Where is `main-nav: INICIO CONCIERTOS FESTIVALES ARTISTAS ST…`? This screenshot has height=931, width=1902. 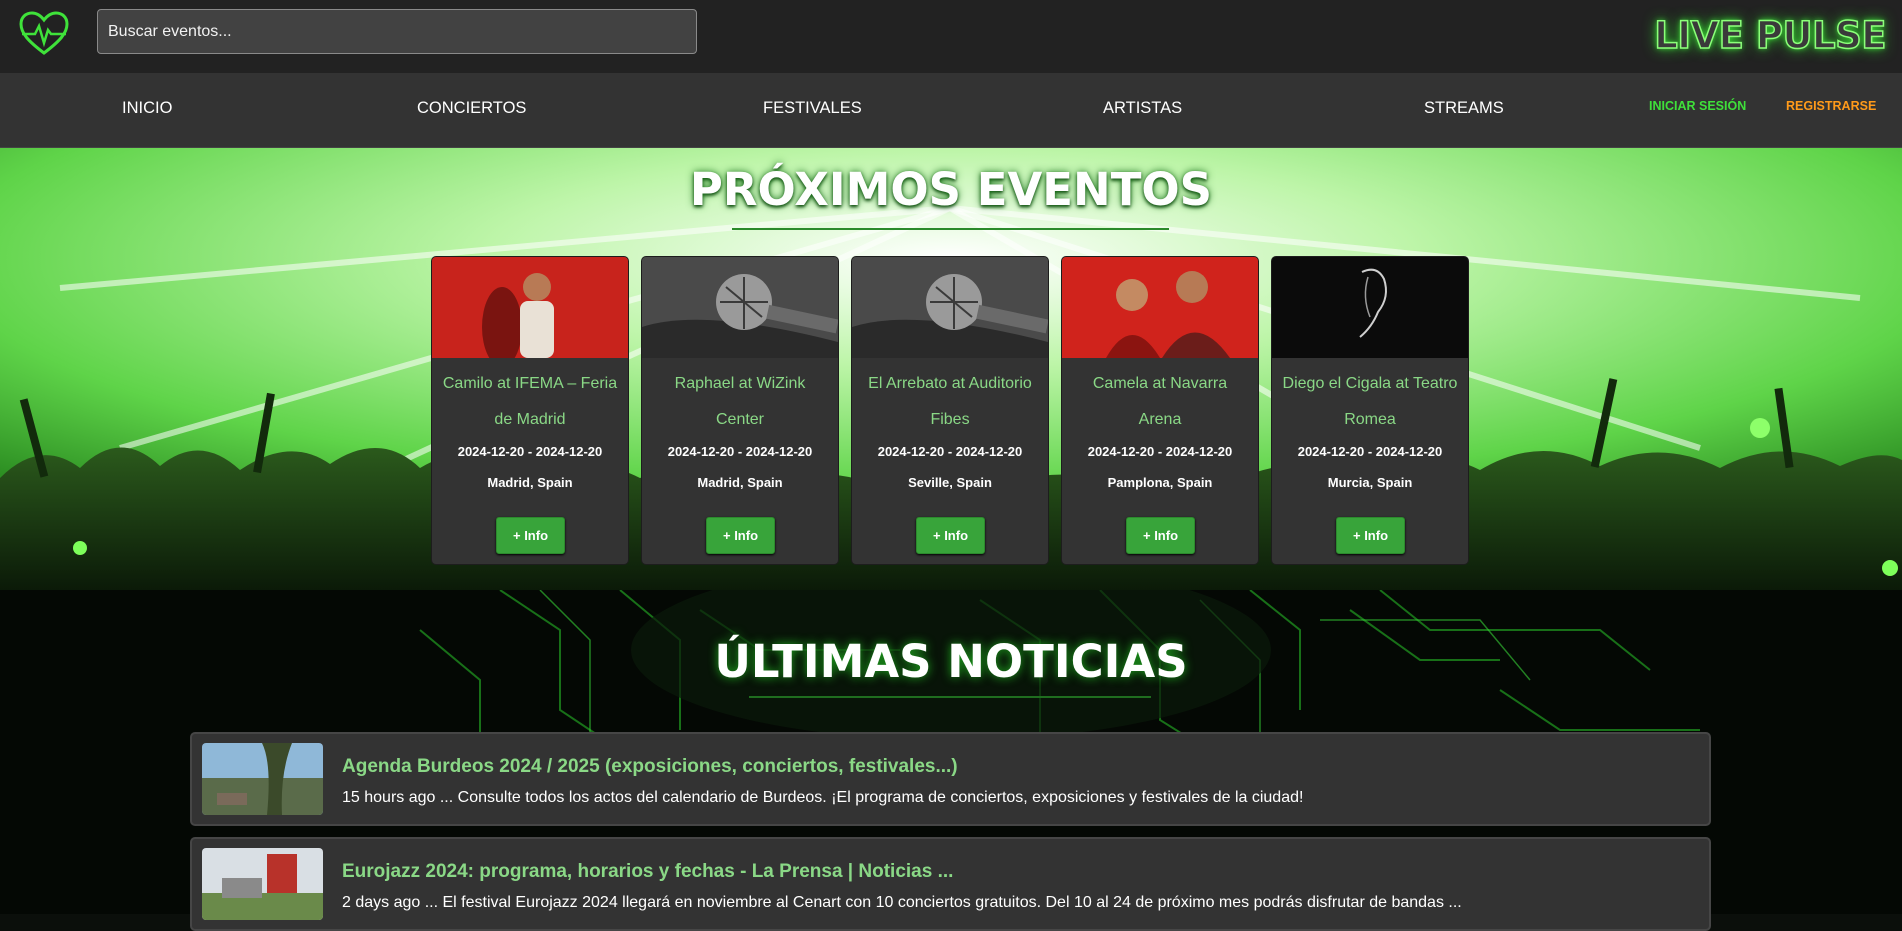
main-nav: INICIO CONCIERTOS FESTIVALES ARTISTAS ST… is located at coordinates (951, 110).